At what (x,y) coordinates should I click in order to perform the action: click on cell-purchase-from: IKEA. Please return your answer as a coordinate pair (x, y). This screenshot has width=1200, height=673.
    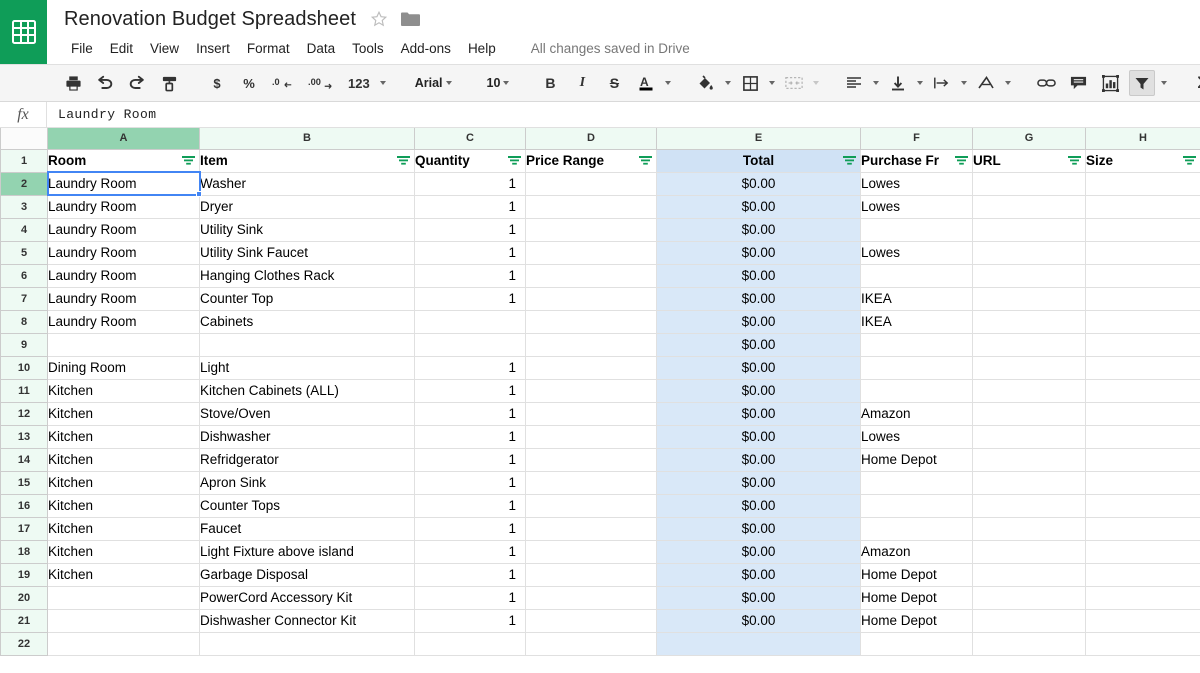
    Looking at the image, I should click on (916, 322).